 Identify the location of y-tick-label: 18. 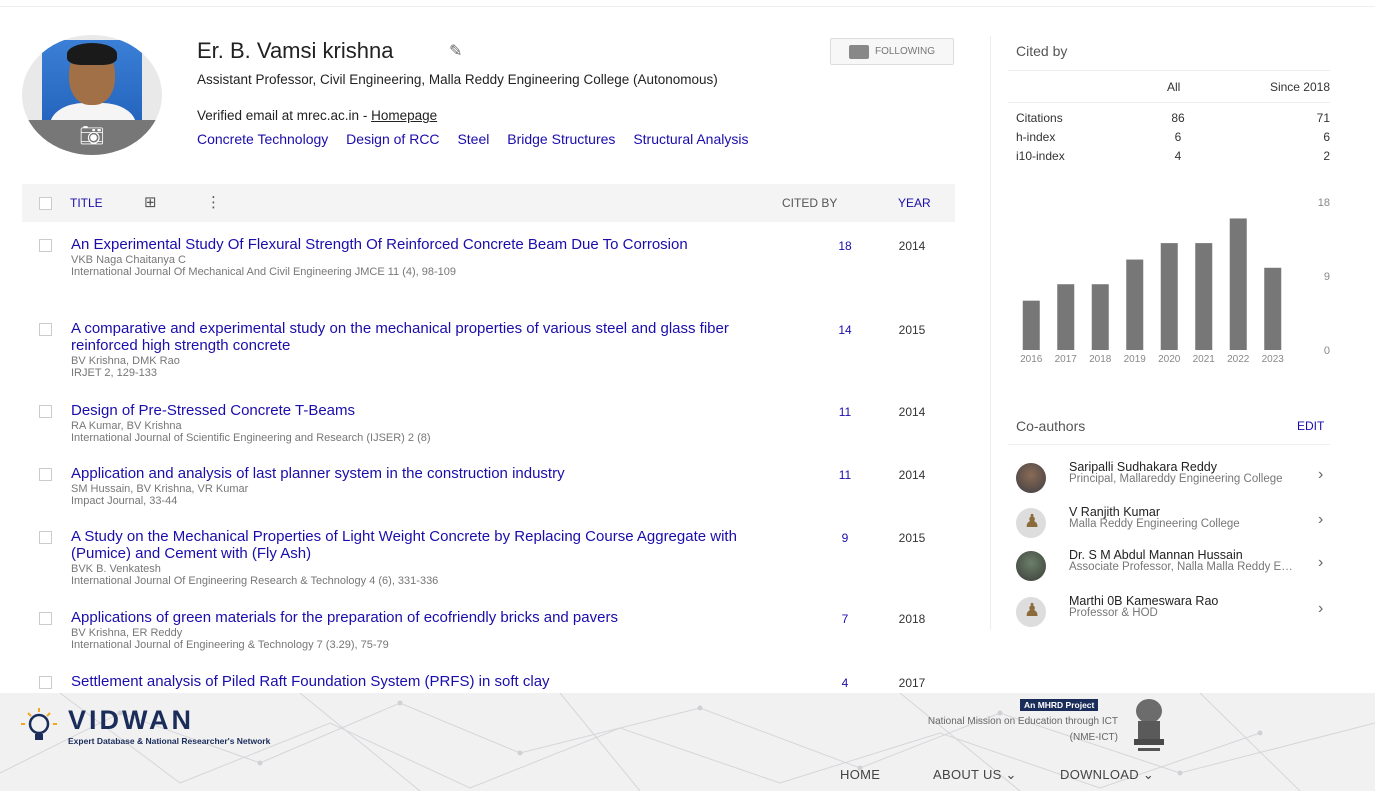
(1324, 203).